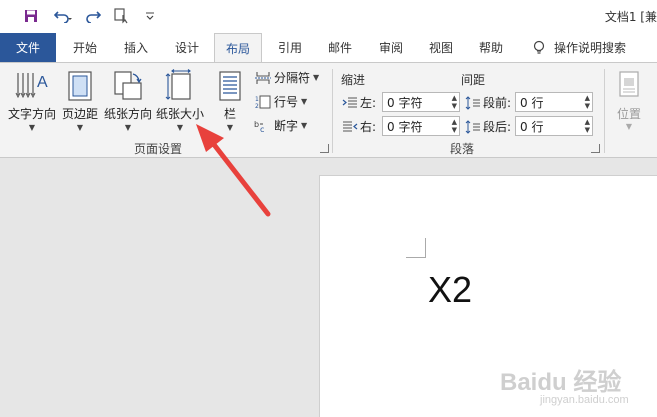  I want to click on tab-layout: 布局, so click(238, 47).